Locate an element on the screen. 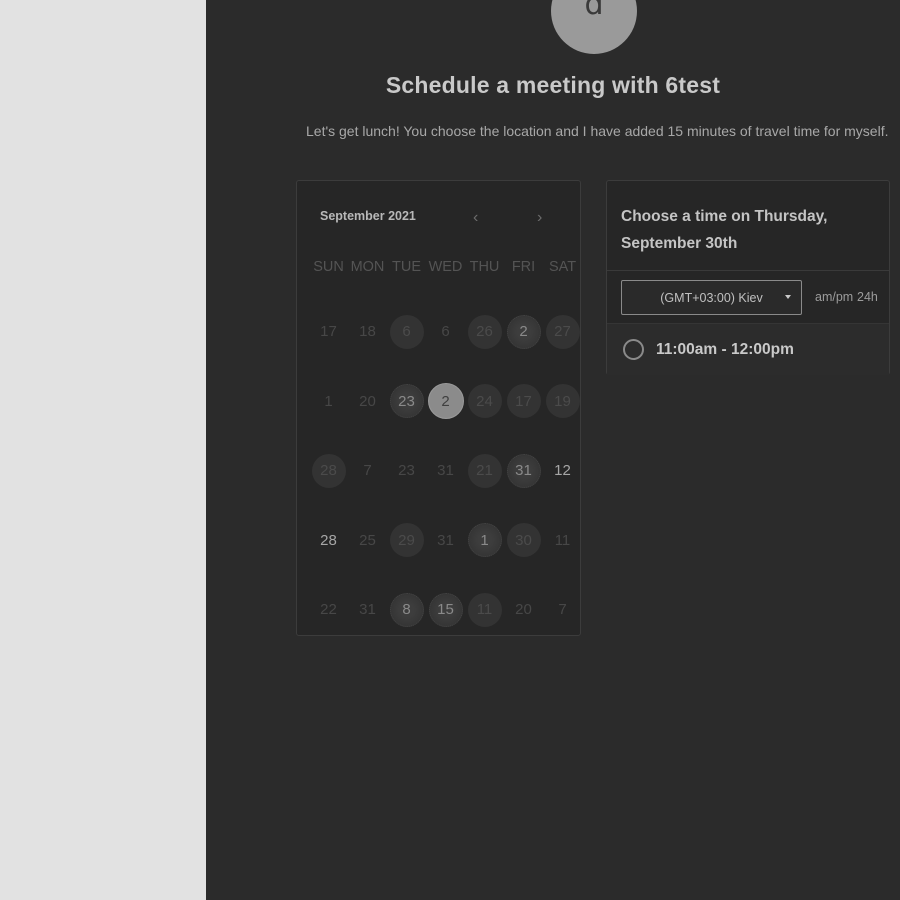  calendar-day-available: 1 is located at coordinates (484, 541).